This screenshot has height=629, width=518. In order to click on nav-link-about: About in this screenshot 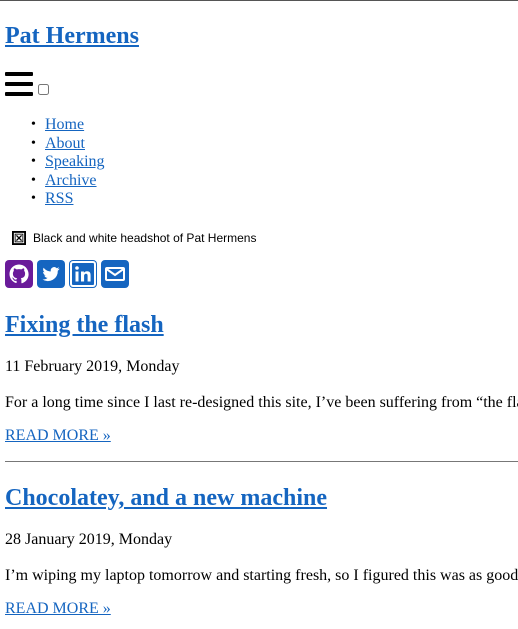, I will do `click(65, 143)`.